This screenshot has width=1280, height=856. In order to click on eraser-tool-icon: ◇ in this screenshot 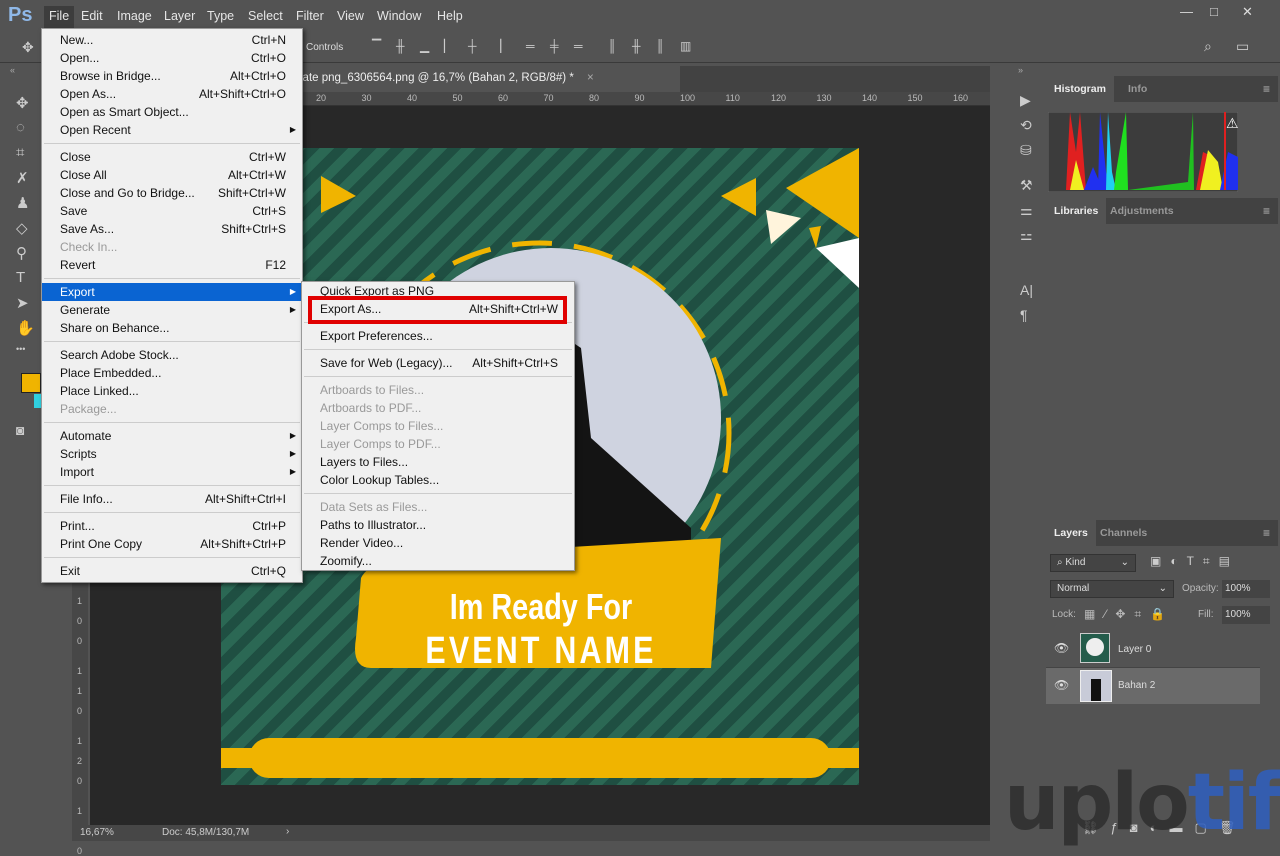, I will do `click(22, 228)`.